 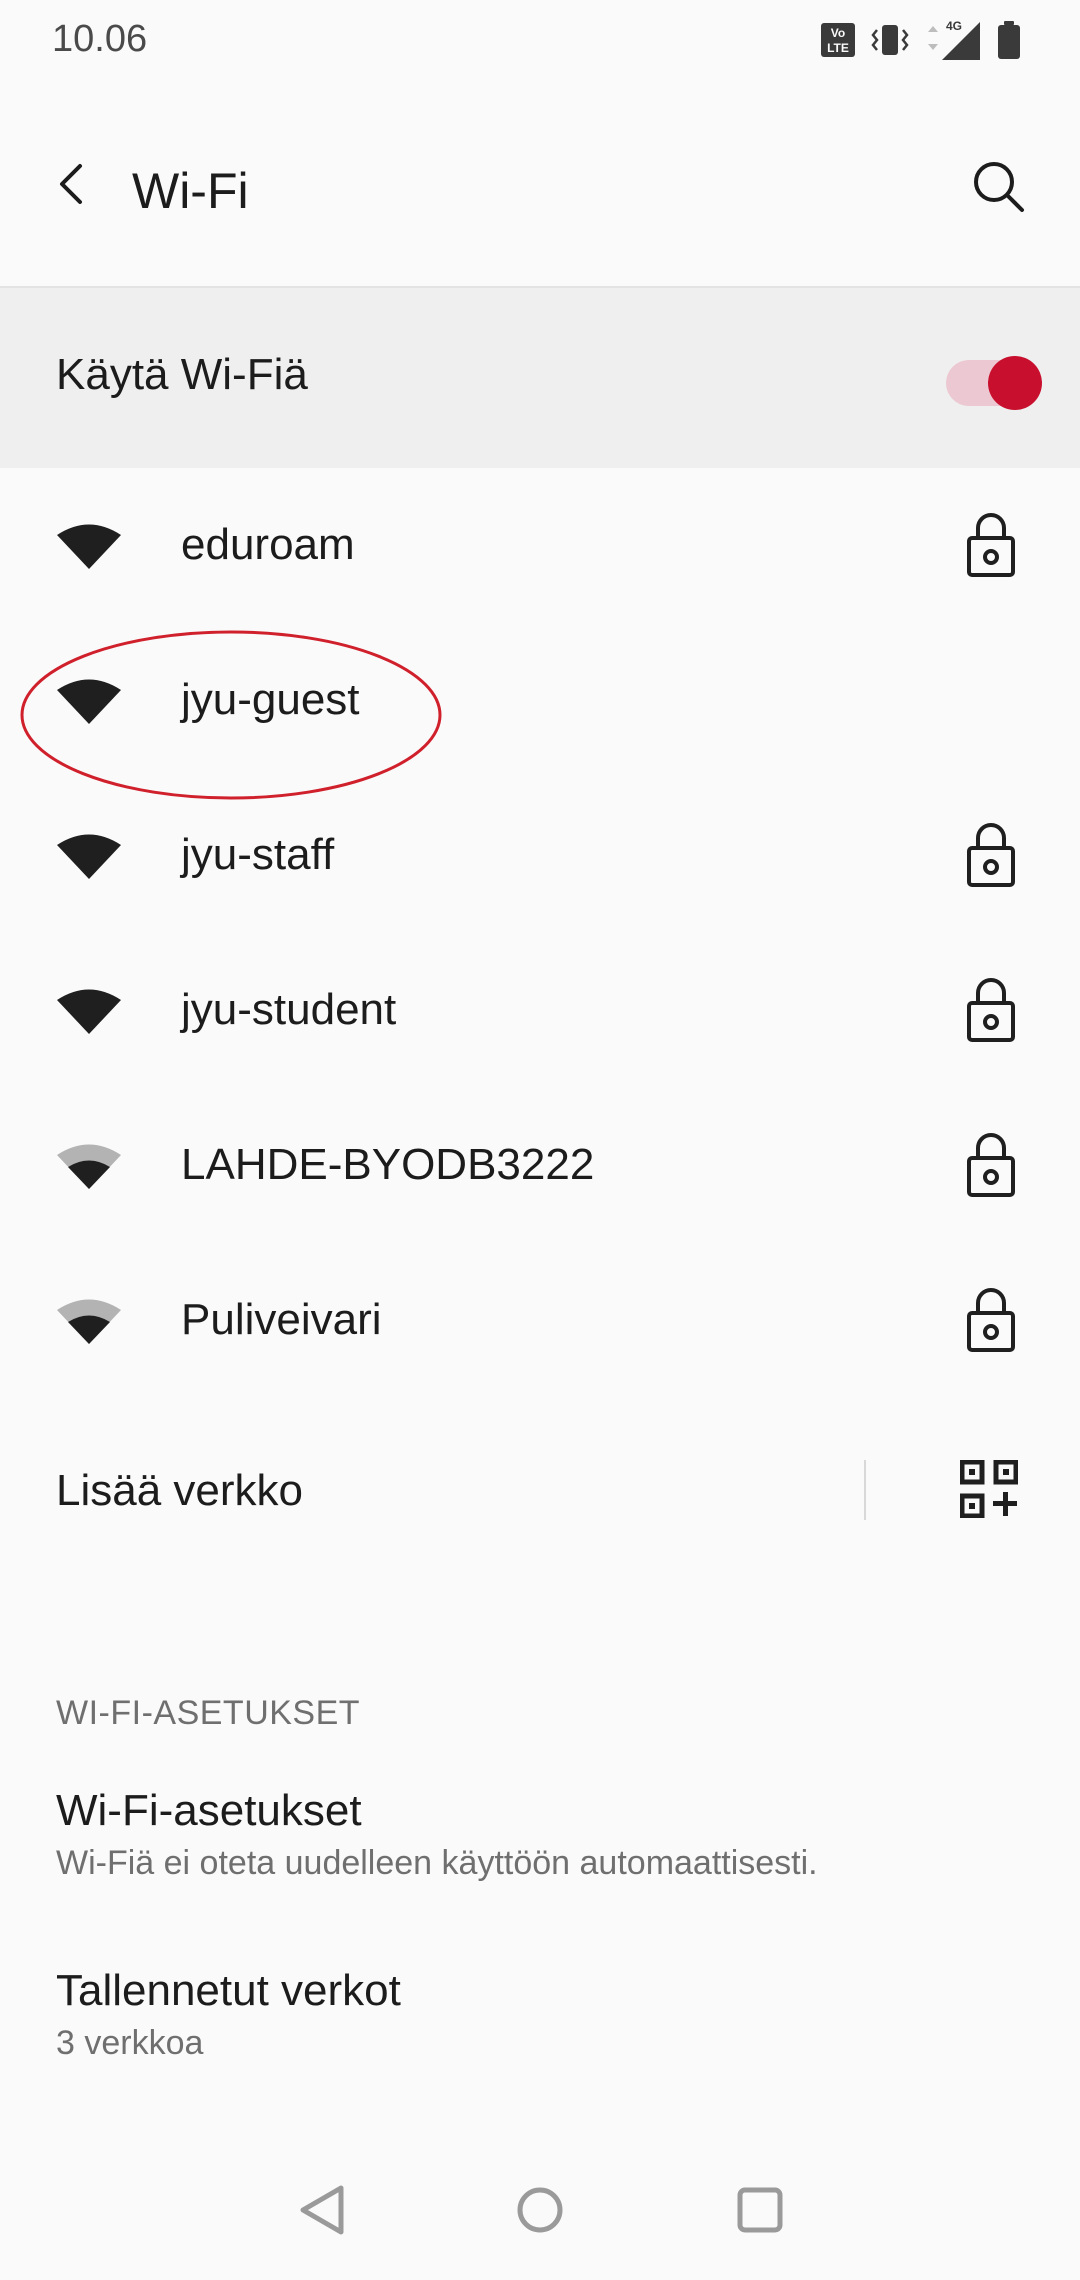 I want to click on status-bar: 10.06 Vo LTE 4G, so click(x=540, y=40).